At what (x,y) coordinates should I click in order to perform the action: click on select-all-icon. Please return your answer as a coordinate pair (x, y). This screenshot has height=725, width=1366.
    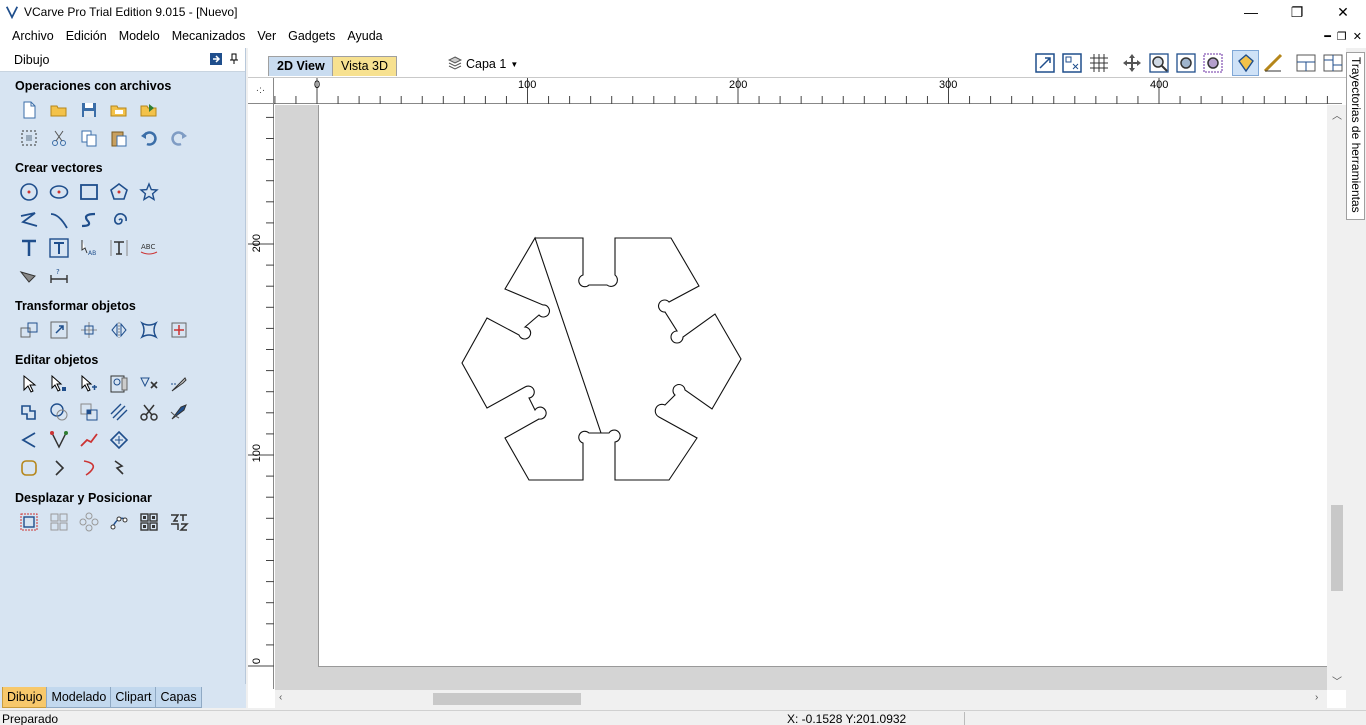
    Looking at the image, I should click on (29, 138).